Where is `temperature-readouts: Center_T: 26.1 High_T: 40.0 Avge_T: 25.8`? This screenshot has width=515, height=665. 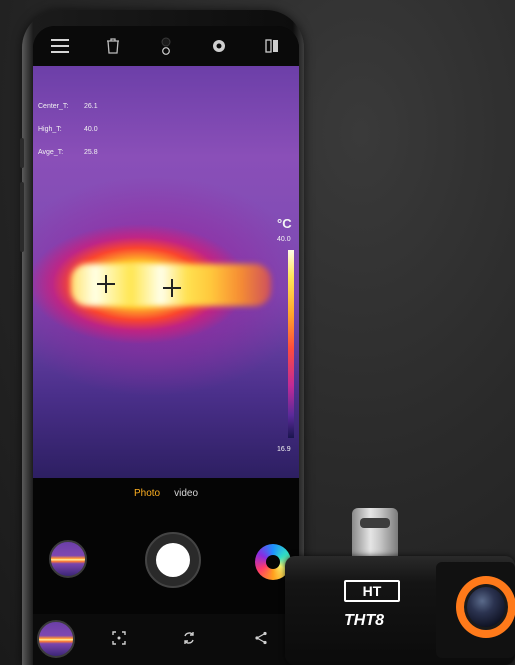
temperature-readouts: Center_T: 26.1 High_T: 40.0 Avge_T: 25.8 is located at coordinates (68, 129).